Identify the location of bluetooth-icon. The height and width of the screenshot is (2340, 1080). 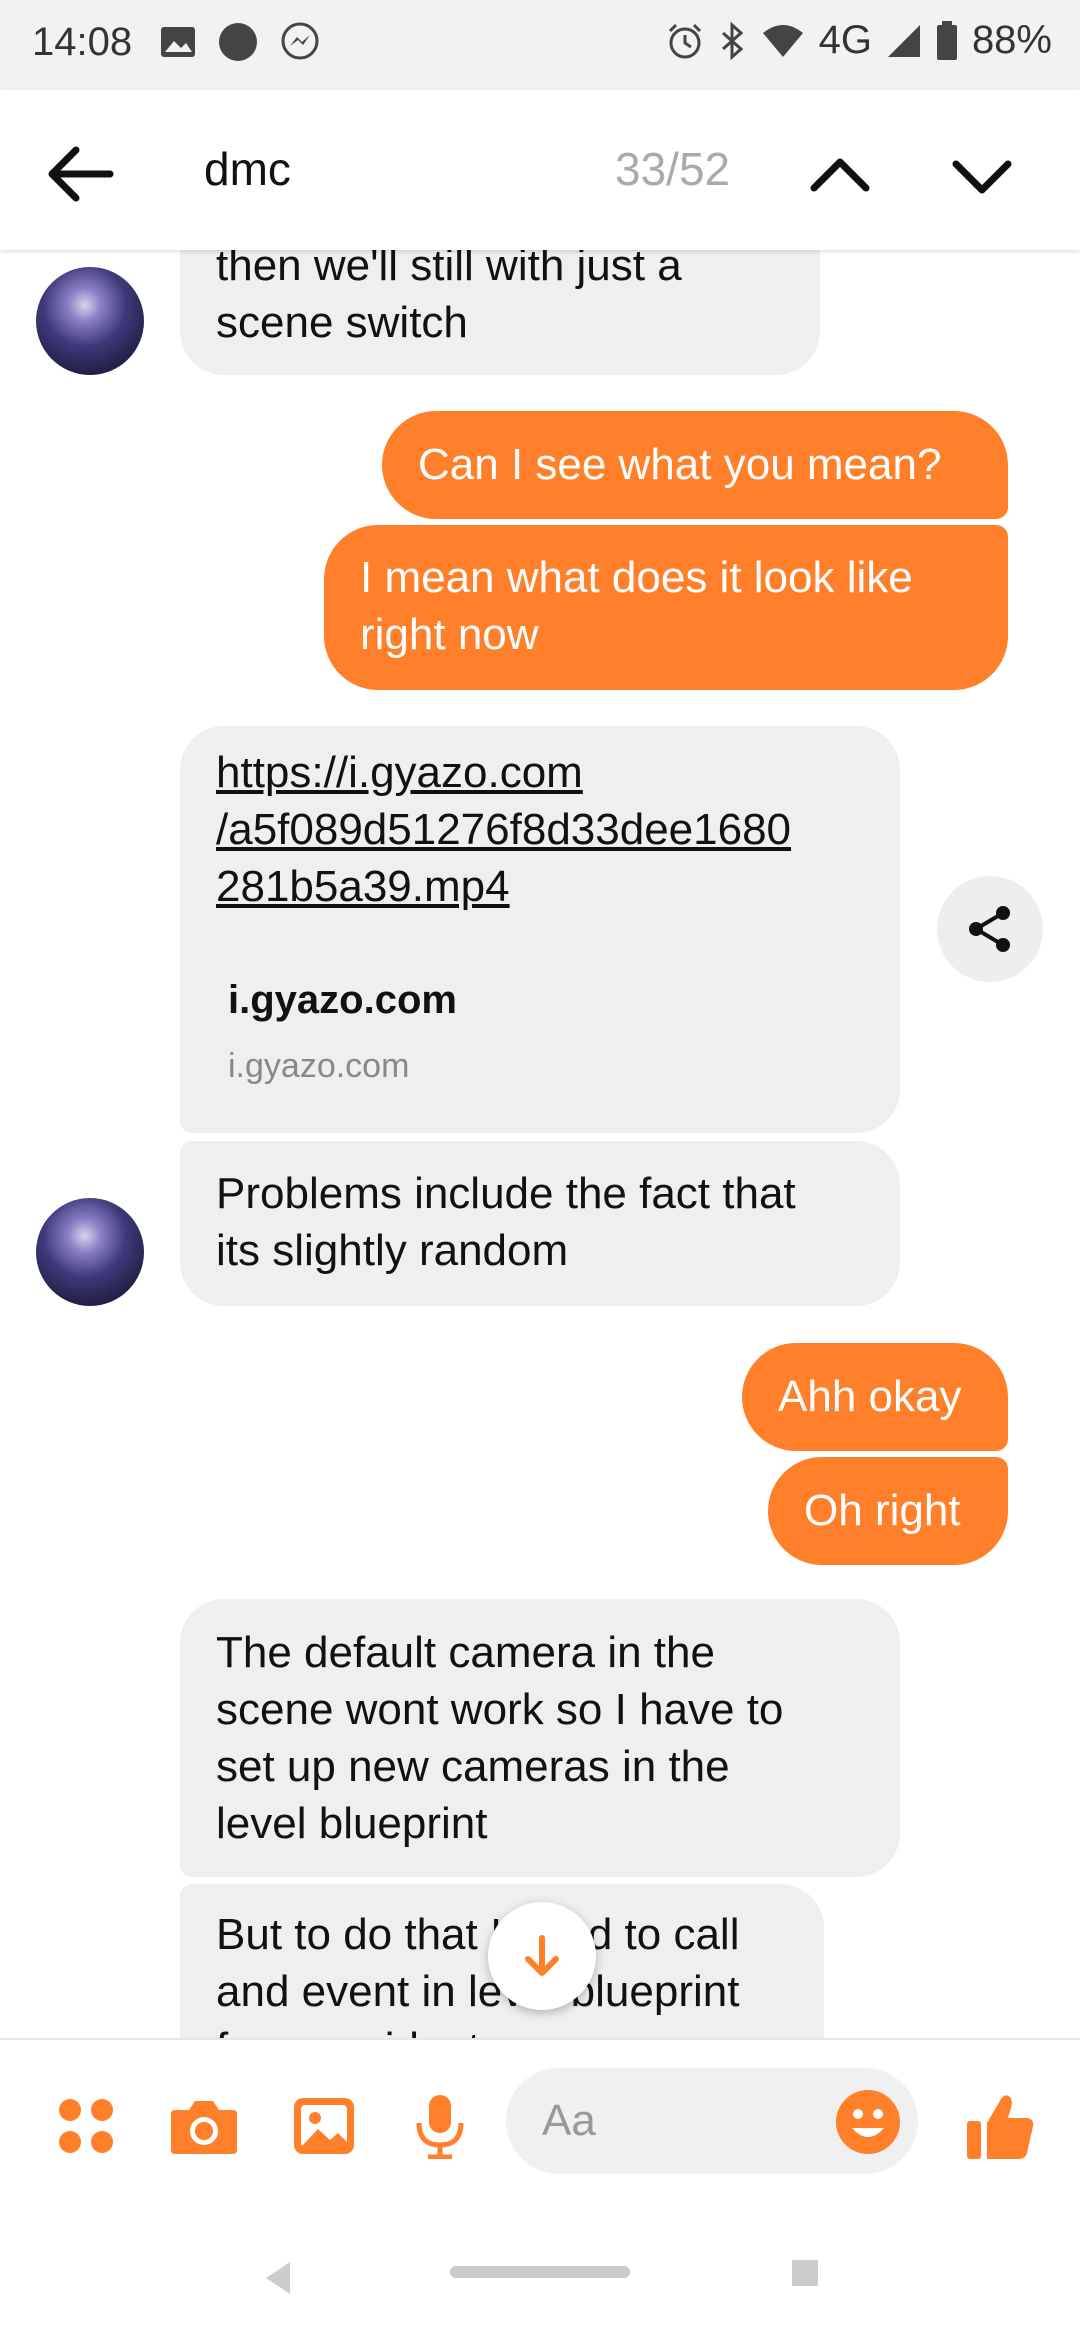
(732, 40).